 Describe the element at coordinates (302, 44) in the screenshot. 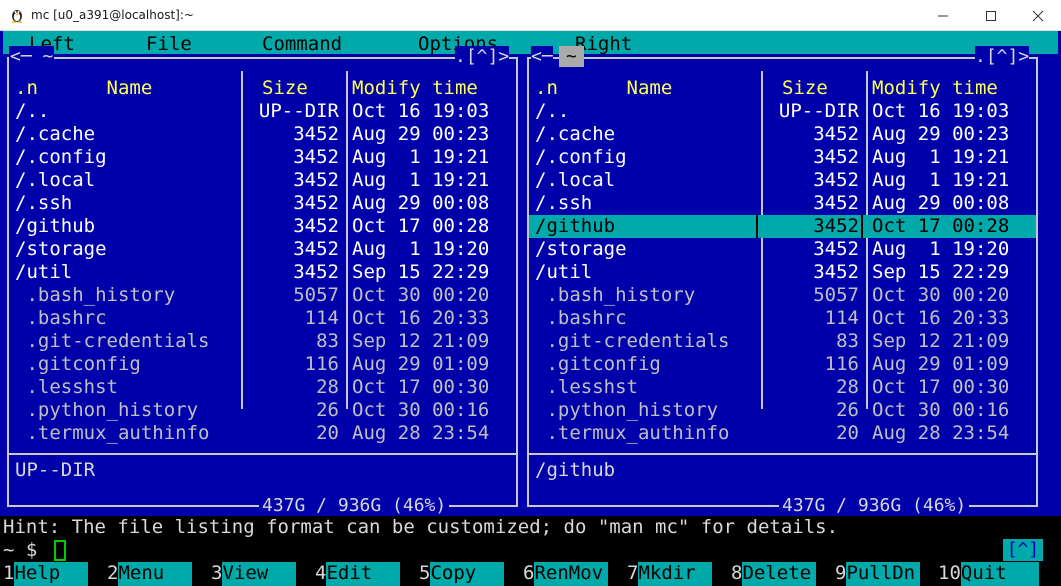

I see `menu-command: Command` at that location.